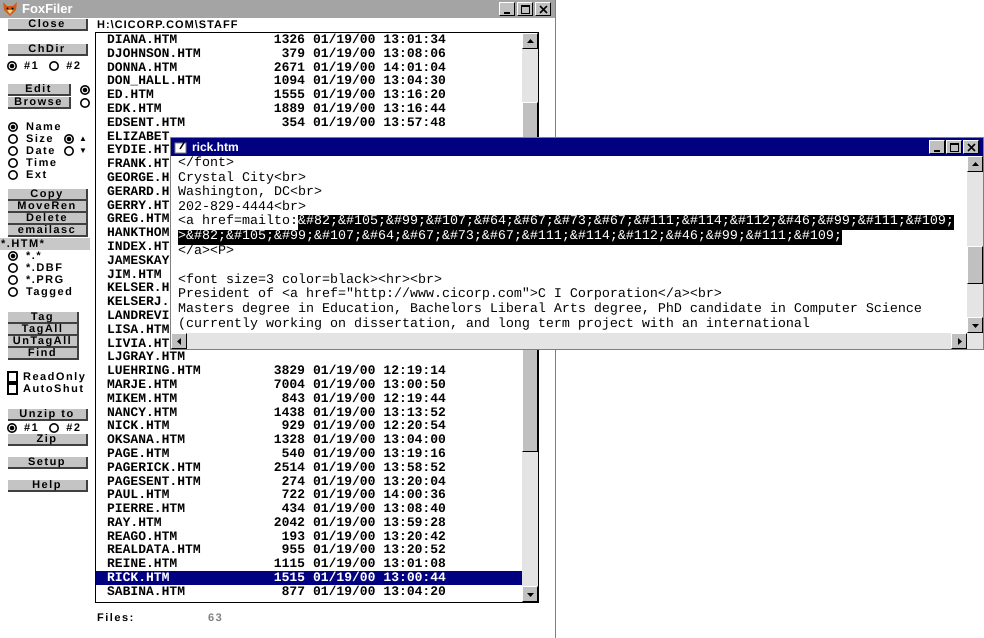 Image resolution: width=984 pixels, height=638 pixels. Describe the element at coordinates (138, 578) in the screenshot. I see `file-name: RICK.HTM` at that location.